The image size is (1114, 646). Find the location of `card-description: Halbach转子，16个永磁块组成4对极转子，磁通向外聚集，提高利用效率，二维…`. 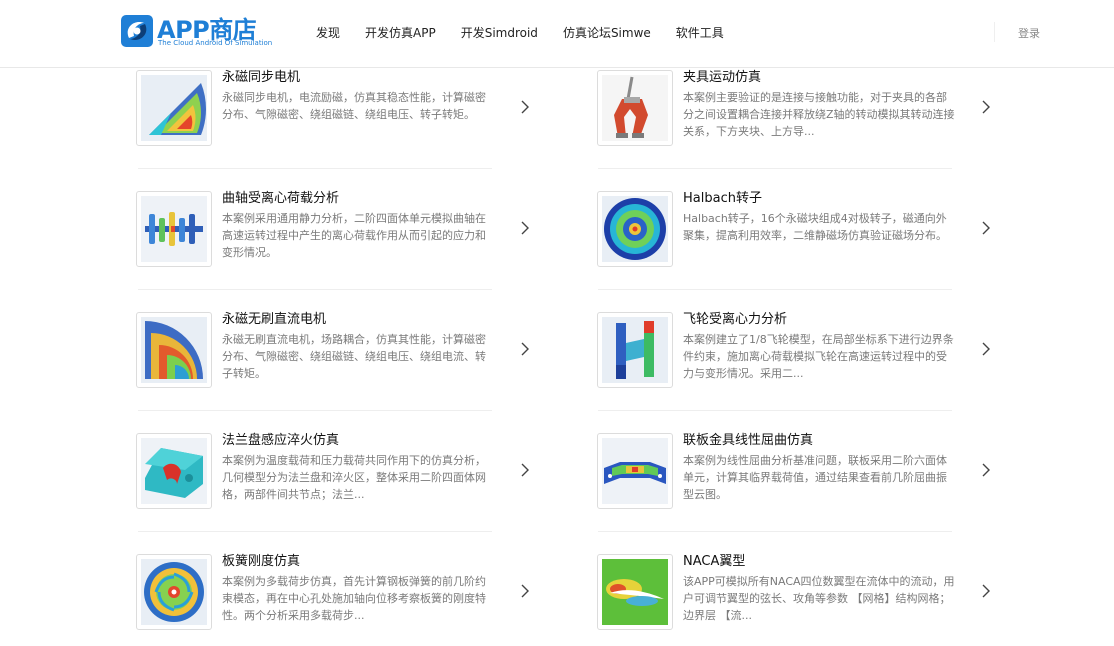

card-description: Halbach转子，16个永磁块组成4对极转子，磁通向外聚集，提高利用效率，二维… is located at coordinates (815, 227).